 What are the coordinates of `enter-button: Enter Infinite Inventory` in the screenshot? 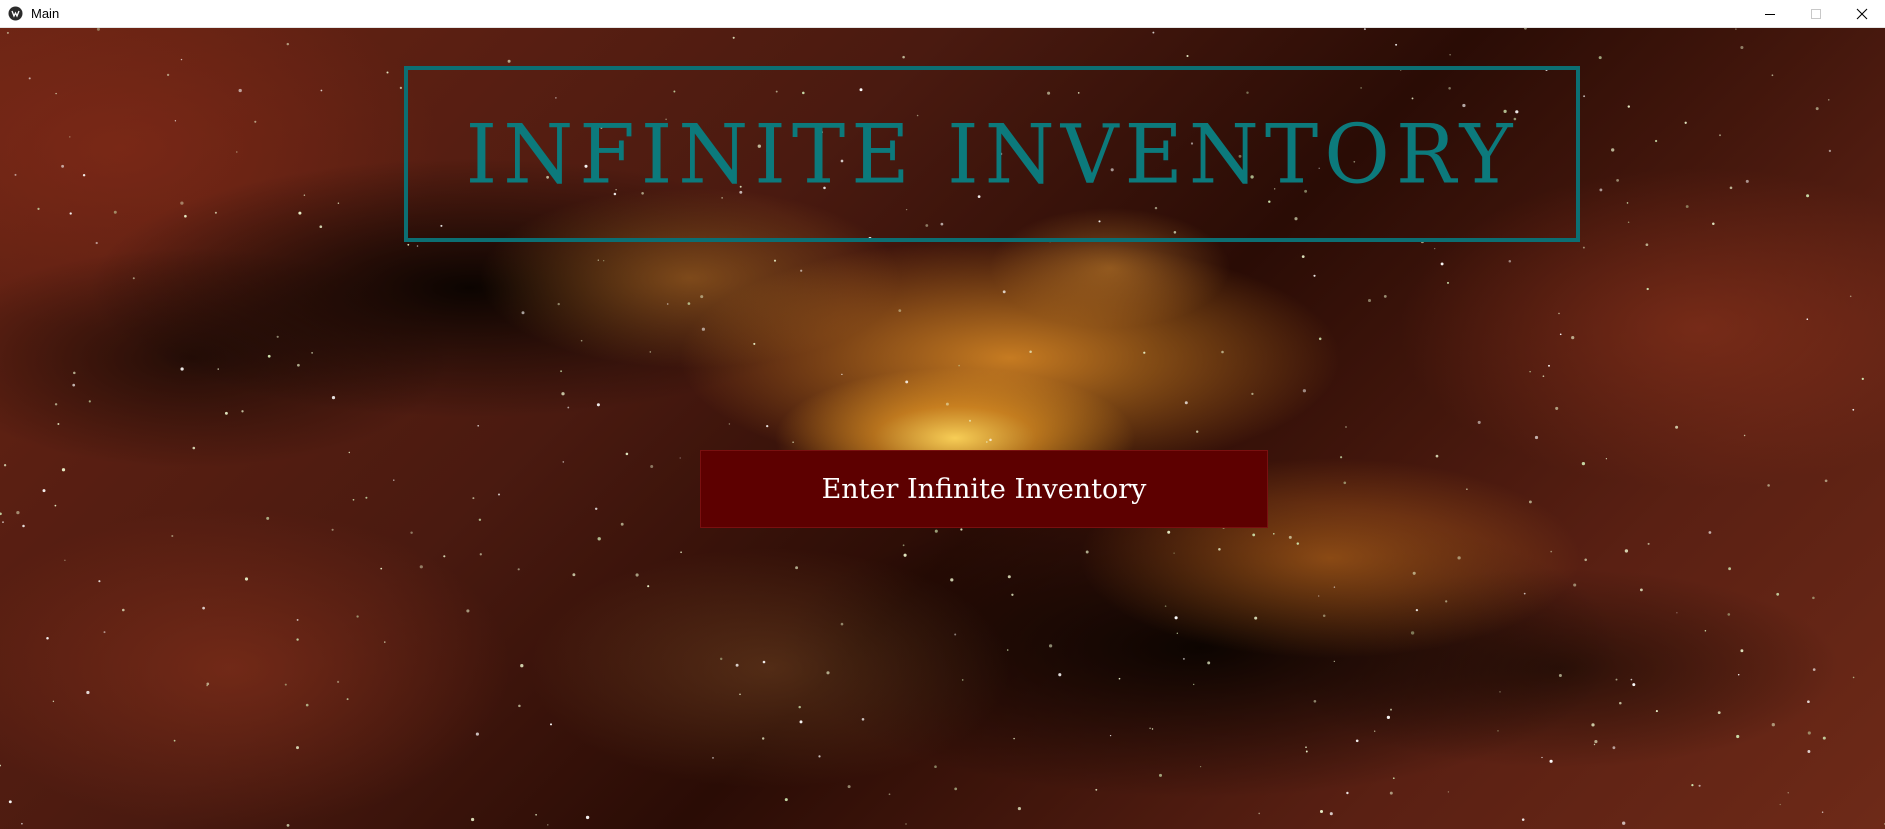 It's located at (984, 489).